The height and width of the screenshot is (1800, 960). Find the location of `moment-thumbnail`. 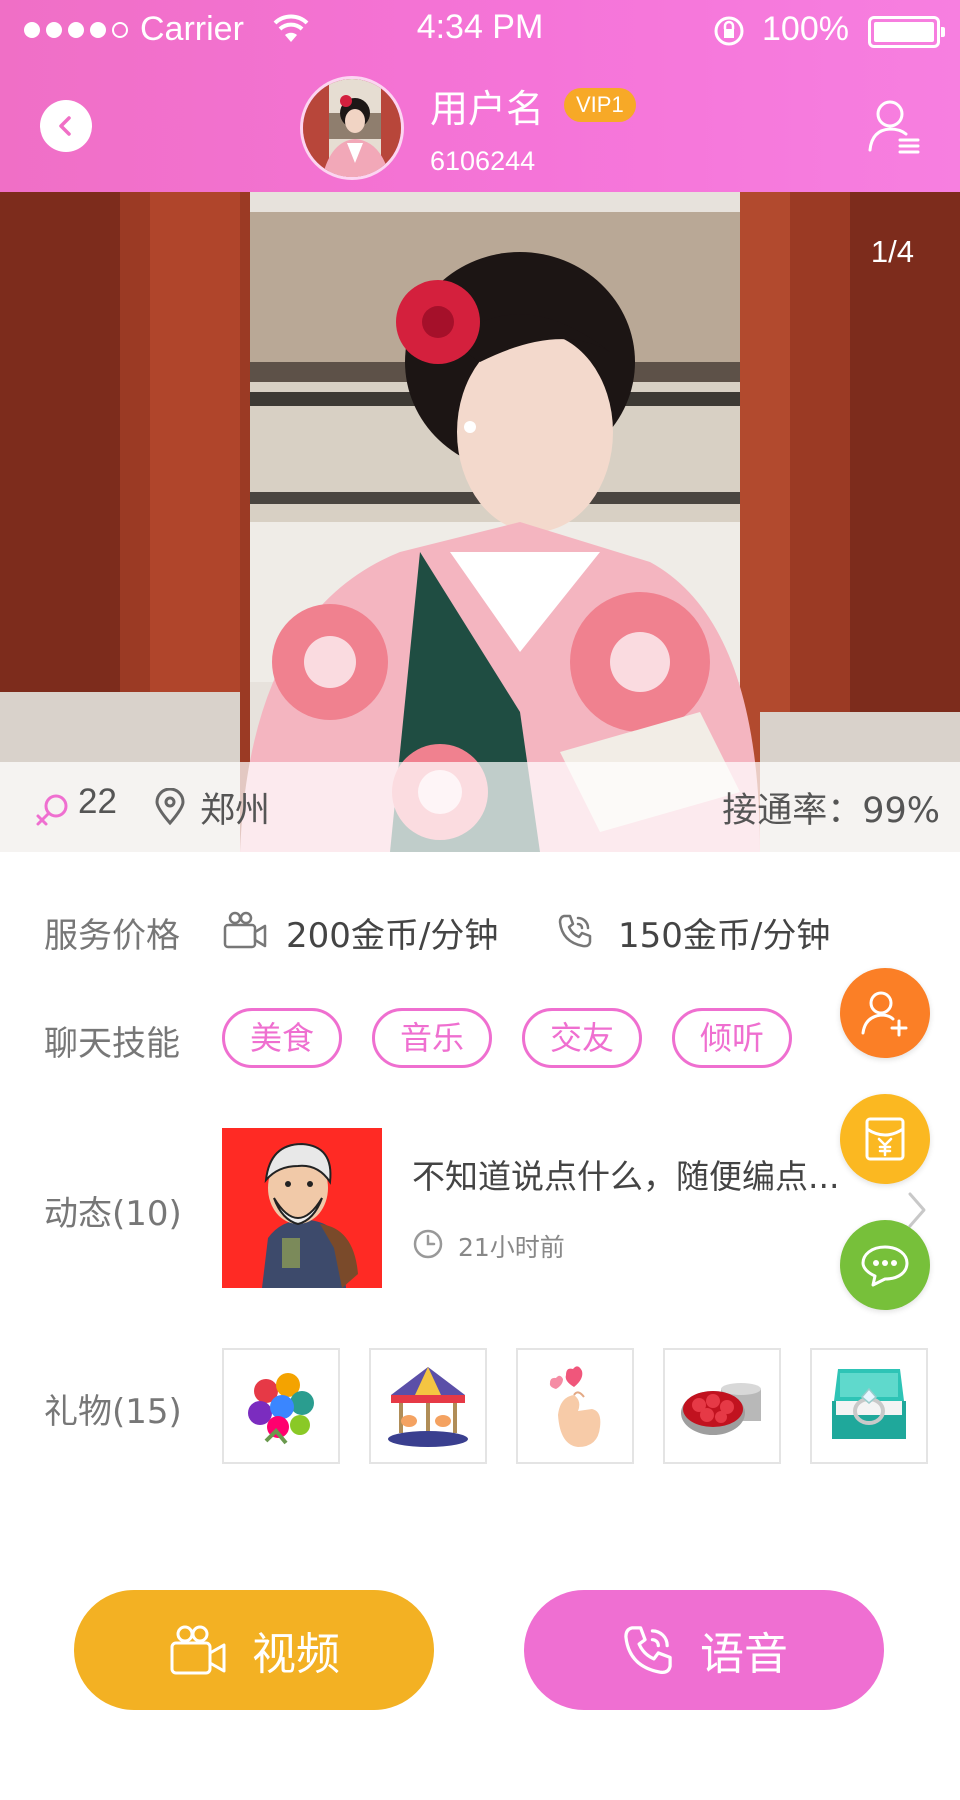

moment-thumbnail is located at coordinates (302, 1208).